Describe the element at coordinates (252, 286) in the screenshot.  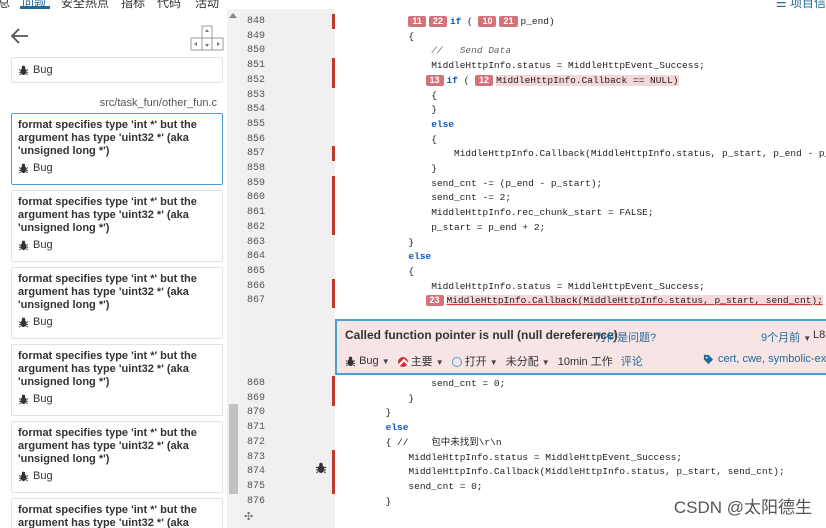
I see `line-number: 866` at that location.